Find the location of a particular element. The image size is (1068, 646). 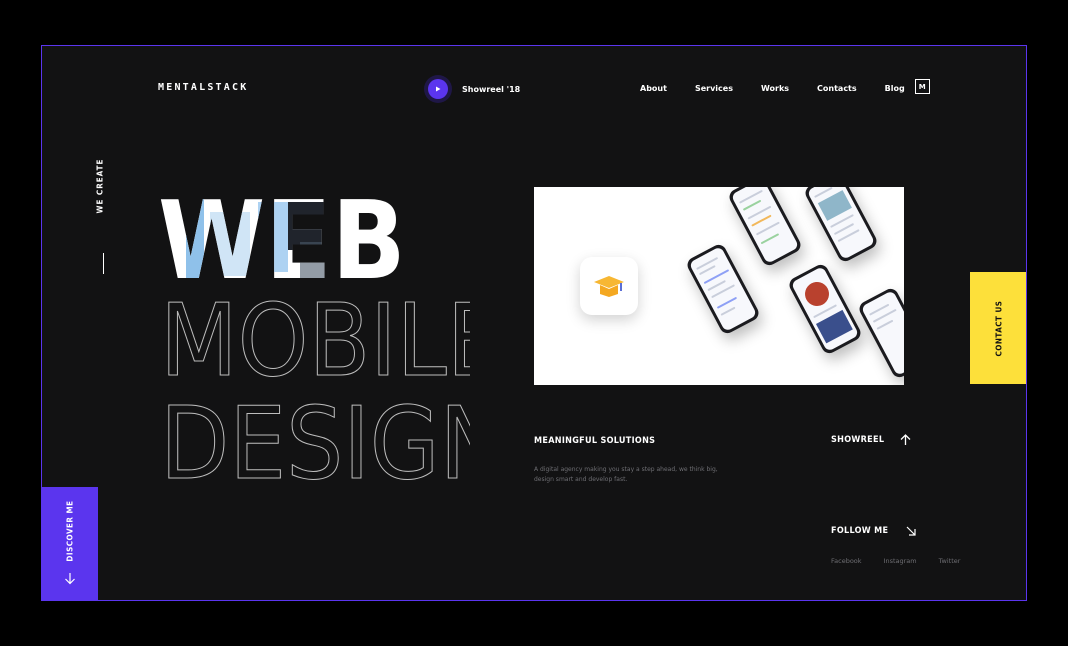

follow-section: FOLLOW ME is located at coordinates (873, 531).